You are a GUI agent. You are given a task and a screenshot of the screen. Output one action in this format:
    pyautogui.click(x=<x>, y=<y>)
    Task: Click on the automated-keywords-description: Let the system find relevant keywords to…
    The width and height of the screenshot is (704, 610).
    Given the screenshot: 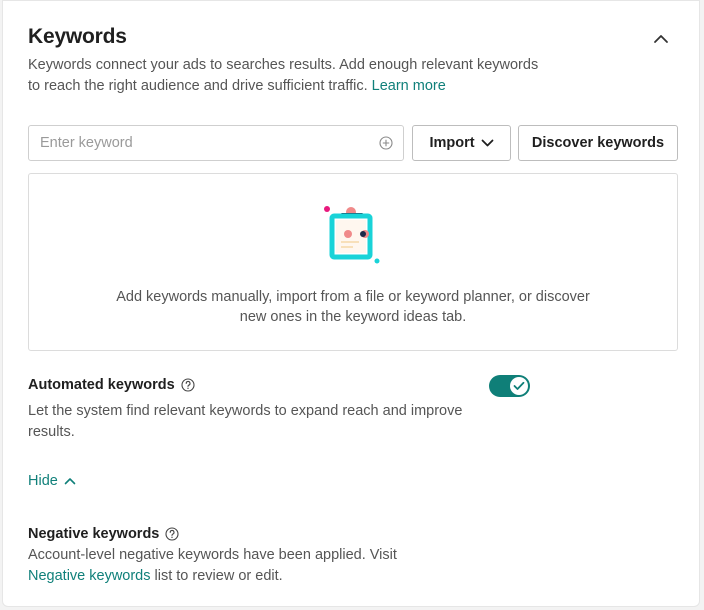 What is the action you would take?
    pyautogui.click(x=245, y=421)
    